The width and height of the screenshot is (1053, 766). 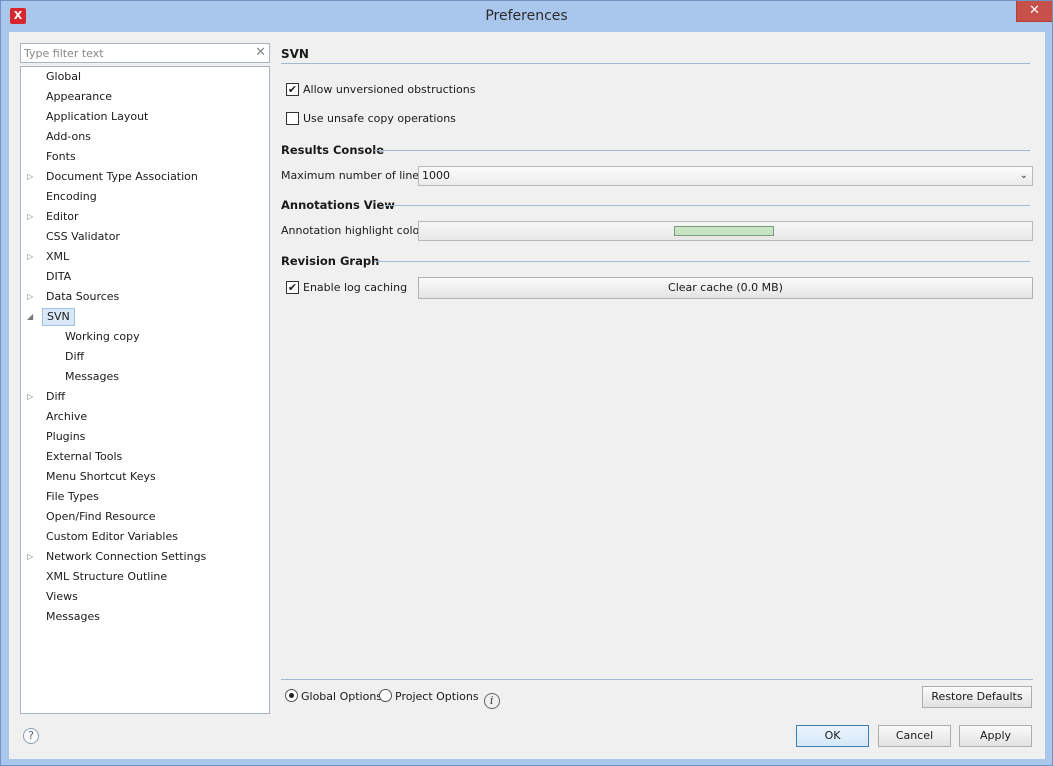 I want to click on log-caching-checkbox: ✔, so click(x=292, y=287).